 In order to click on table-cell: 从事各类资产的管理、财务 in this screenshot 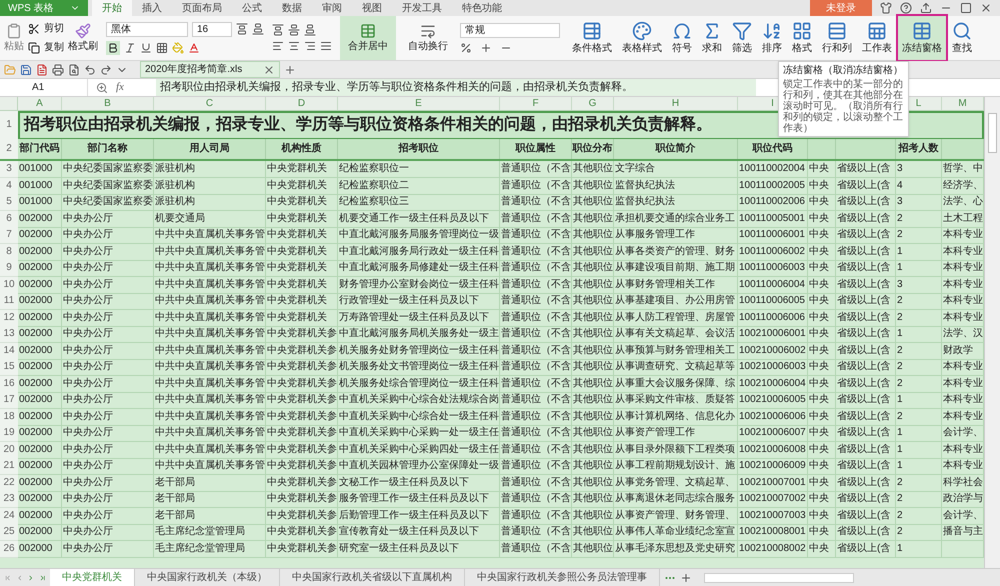, I will do `click(676, 252)`.